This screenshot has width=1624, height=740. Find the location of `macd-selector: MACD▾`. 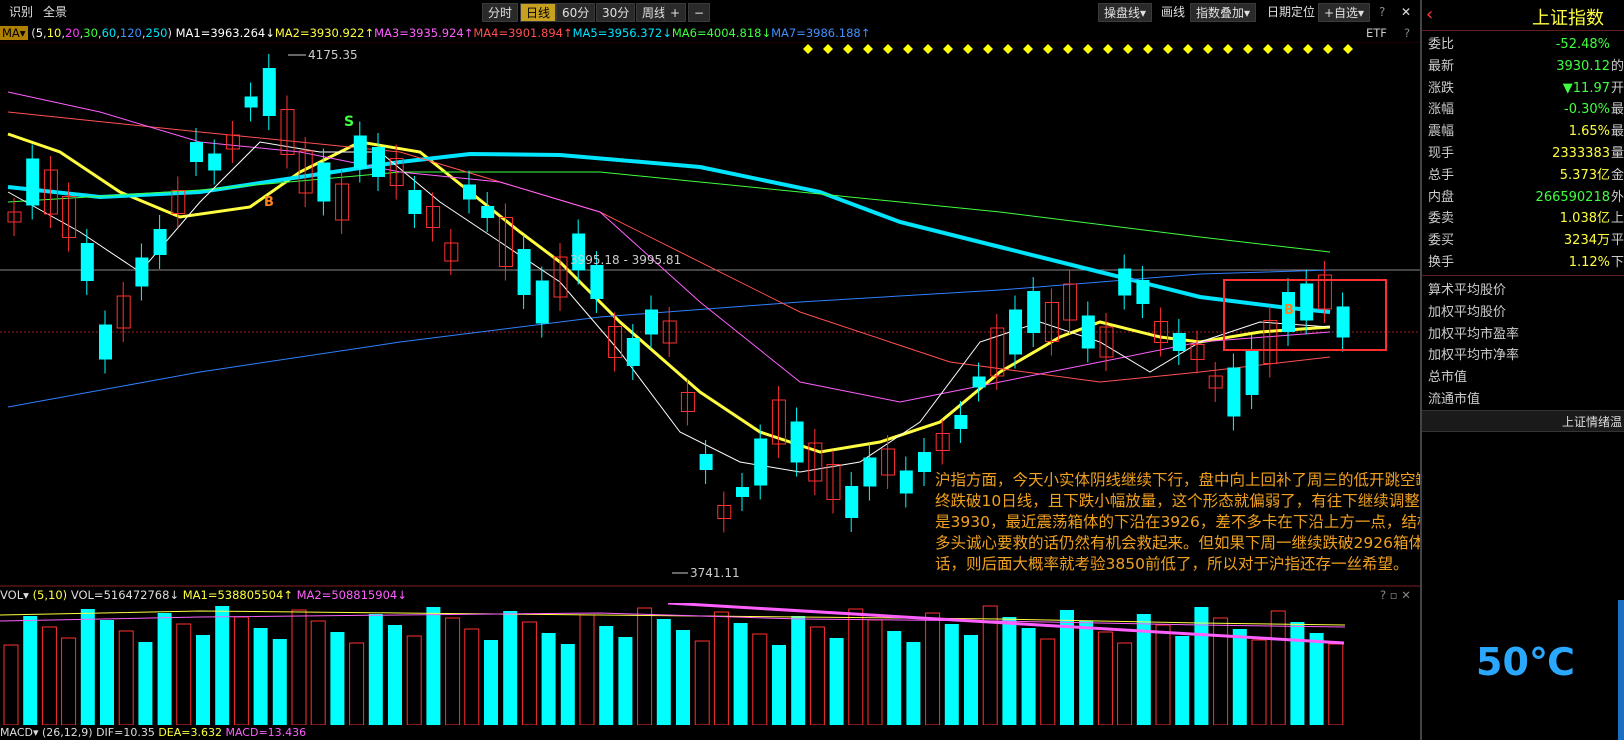

macd-selector: MACD▾ is located at coordinates (19, 732).